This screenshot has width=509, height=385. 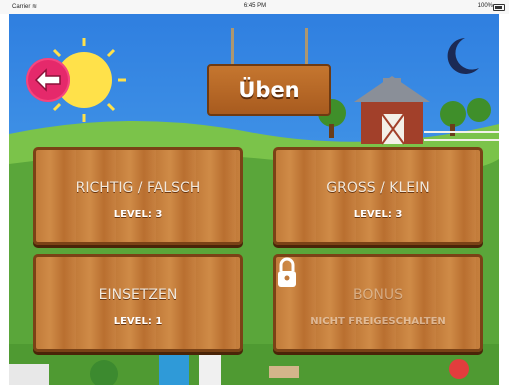 I want to click on card-title: GROSS / KLEIN, so click(x=378, y=188).